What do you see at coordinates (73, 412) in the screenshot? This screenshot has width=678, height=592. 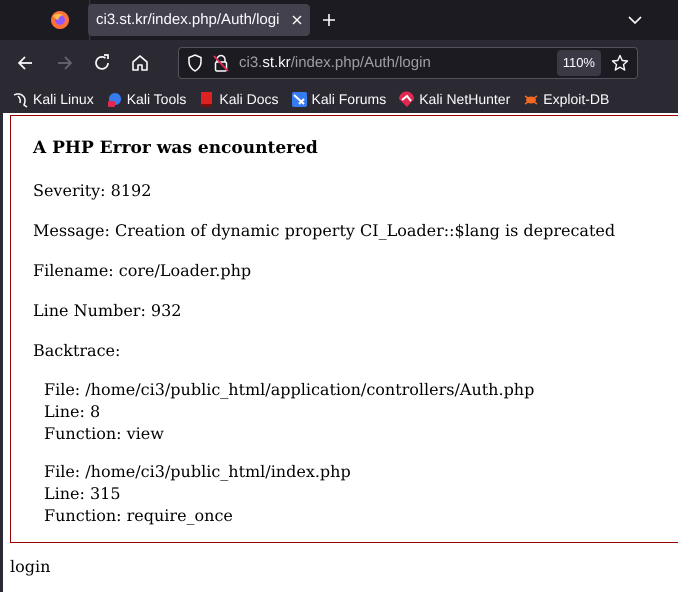 I see `backtrace-line: Line: 8` at bounding box center [73, 412].